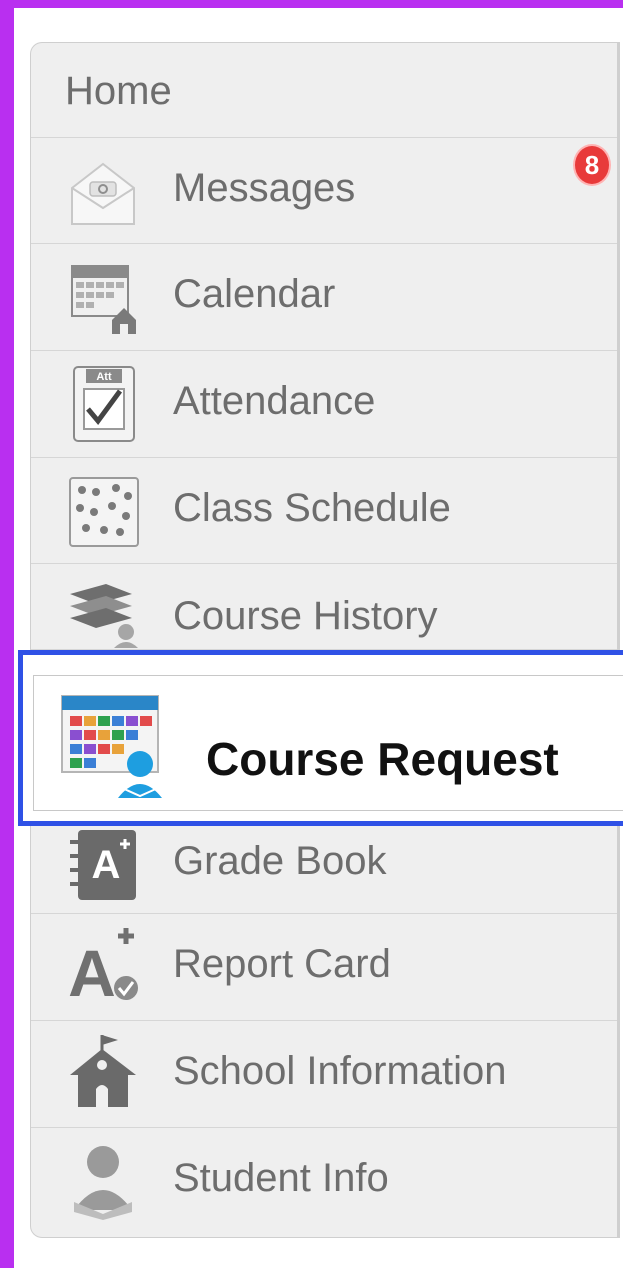 Image resolution: width=623 pixels, height=1268 pixels. I want to click on nav-item-course-request-card: Course Request, so click(328, 743).